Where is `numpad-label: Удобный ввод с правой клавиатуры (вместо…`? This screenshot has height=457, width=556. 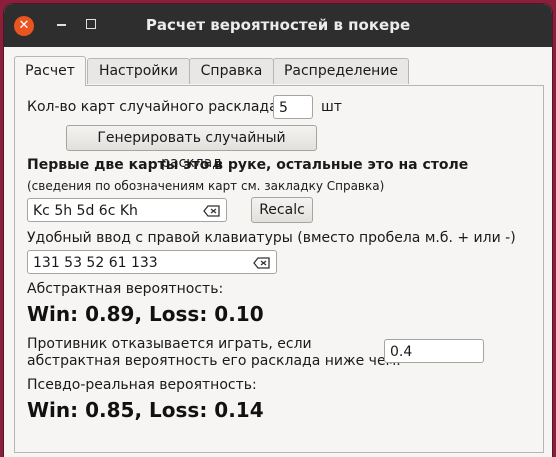 numpad-label: Удобный ввод с правой клавиатуры (вместо… is located at coordinates (271, 238).